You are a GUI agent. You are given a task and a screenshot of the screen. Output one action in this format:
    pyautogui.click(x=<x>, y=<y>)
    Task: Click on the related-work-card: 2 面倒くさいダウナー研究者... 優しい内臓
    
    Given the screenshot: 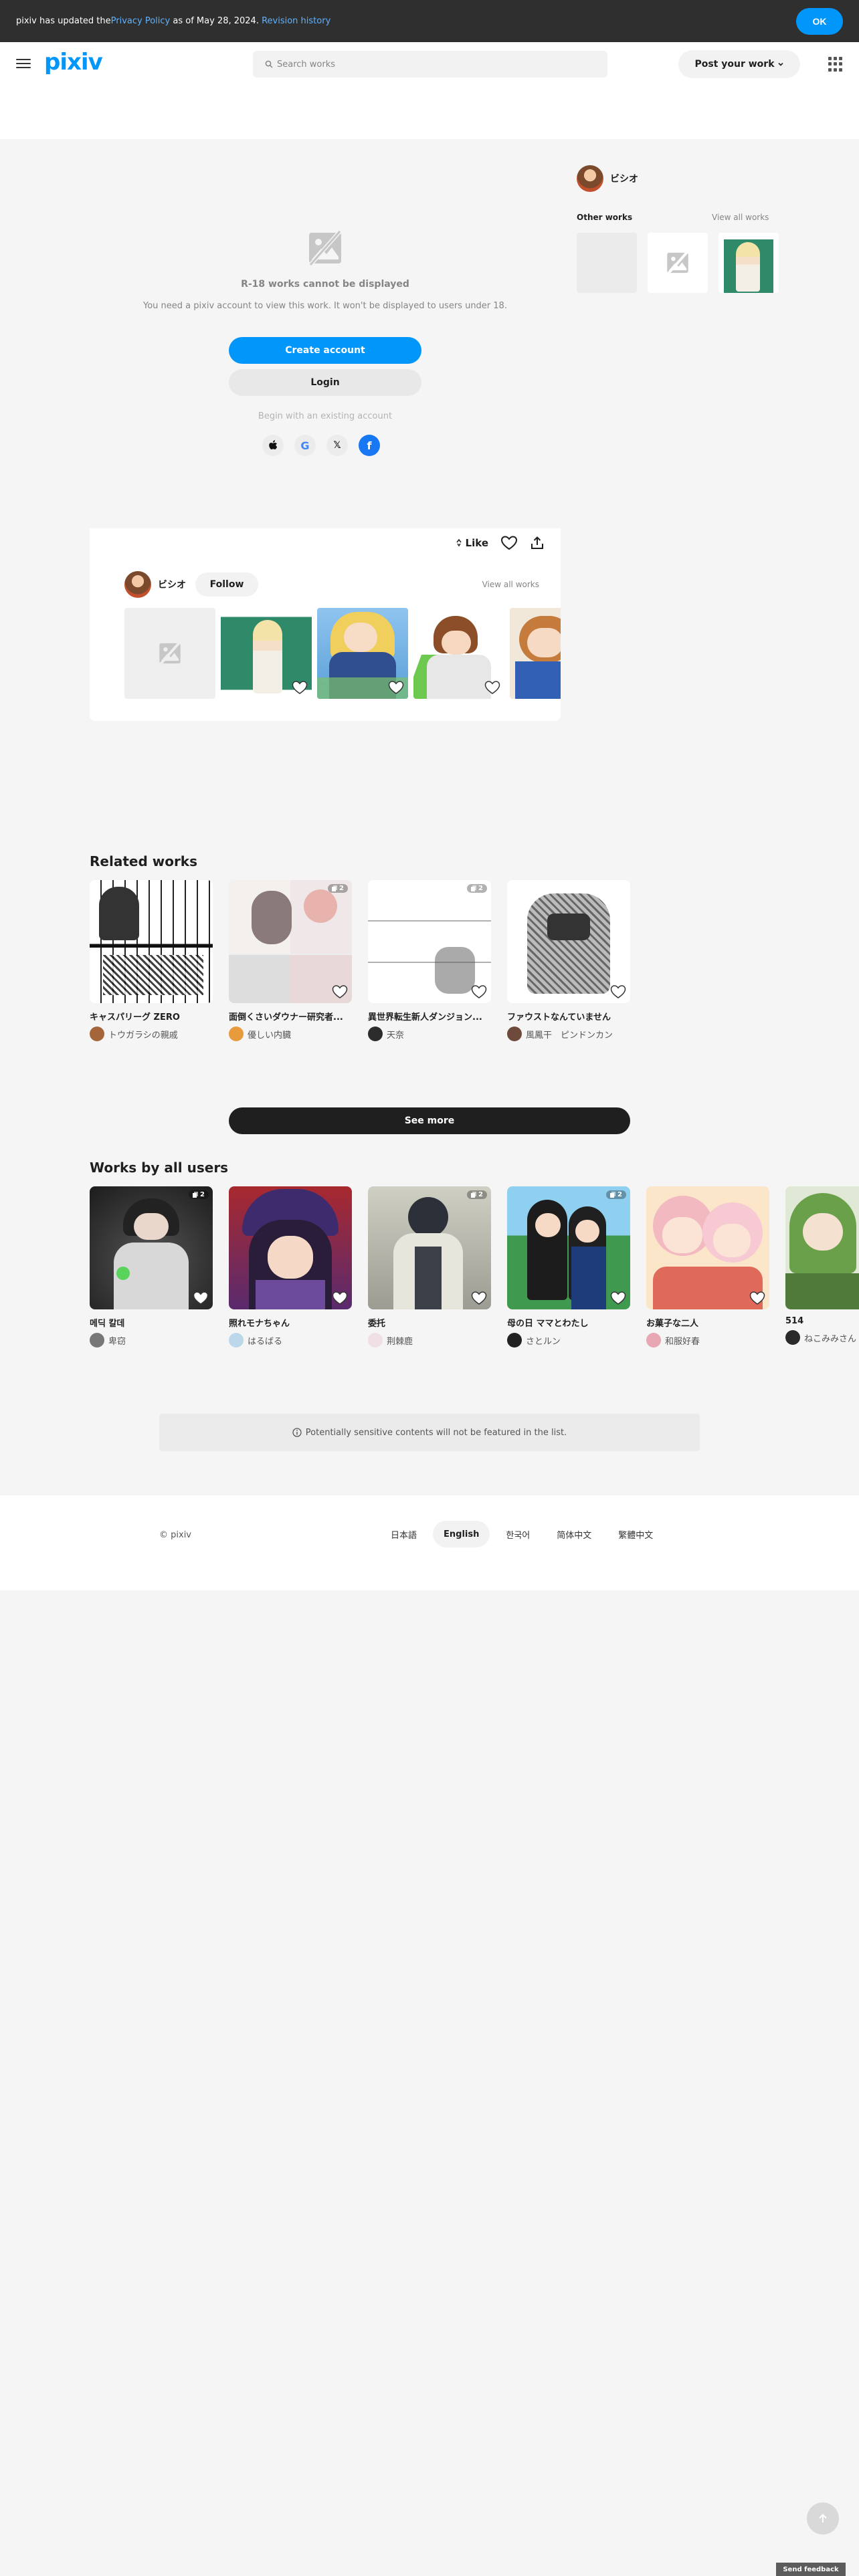 What is the action you would take?
    pyautogui.click(x=290, y=960)
    